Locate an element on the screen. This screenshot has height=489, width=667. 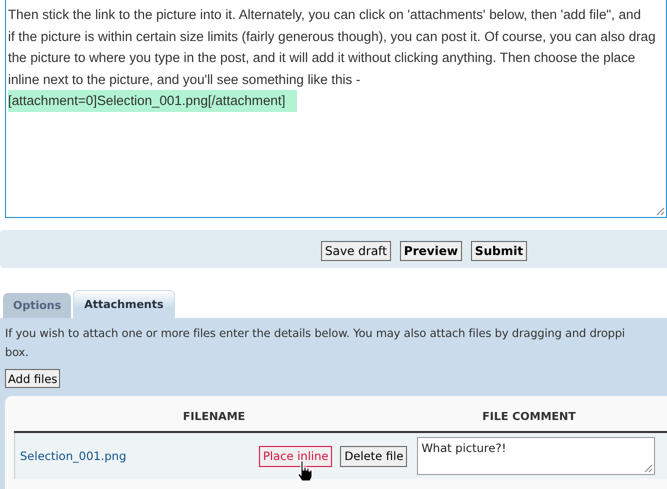
tab: Attachments is located at coordinates (124, 304).